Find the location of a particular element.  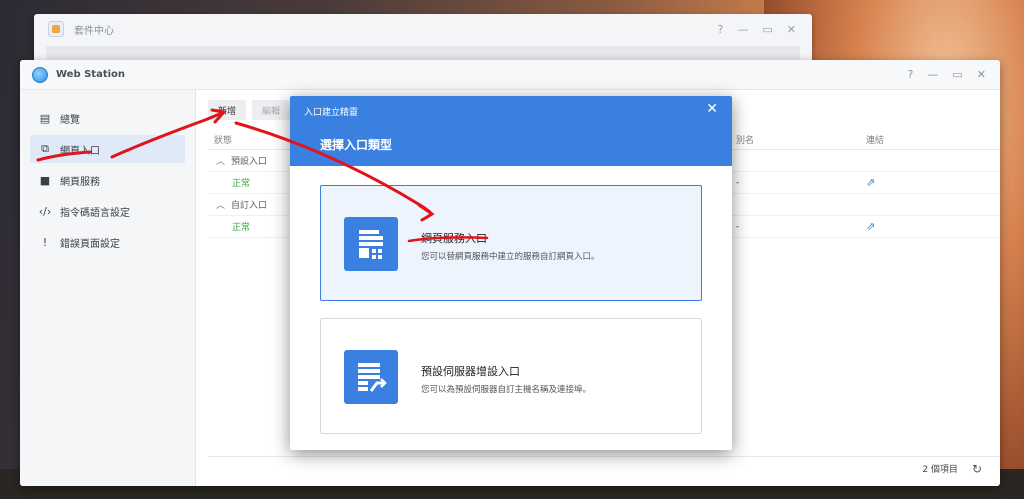

sidebar-item-script-language: ‹/› 指令碼語言設定 is located at coordinates (107, 211).